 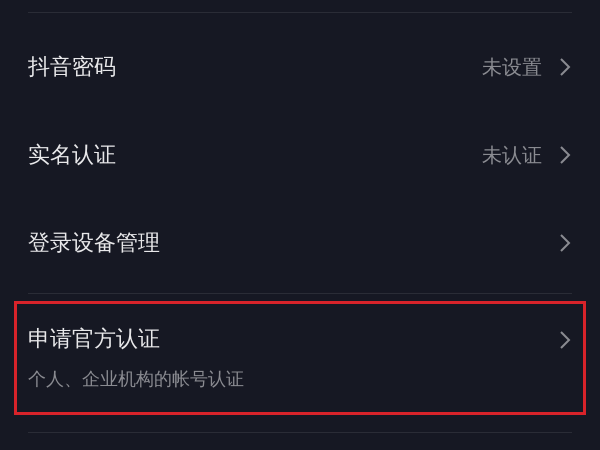 I want to click on setting-description: 个人、企业机构的帐号认证, so click(x=136, y=380).